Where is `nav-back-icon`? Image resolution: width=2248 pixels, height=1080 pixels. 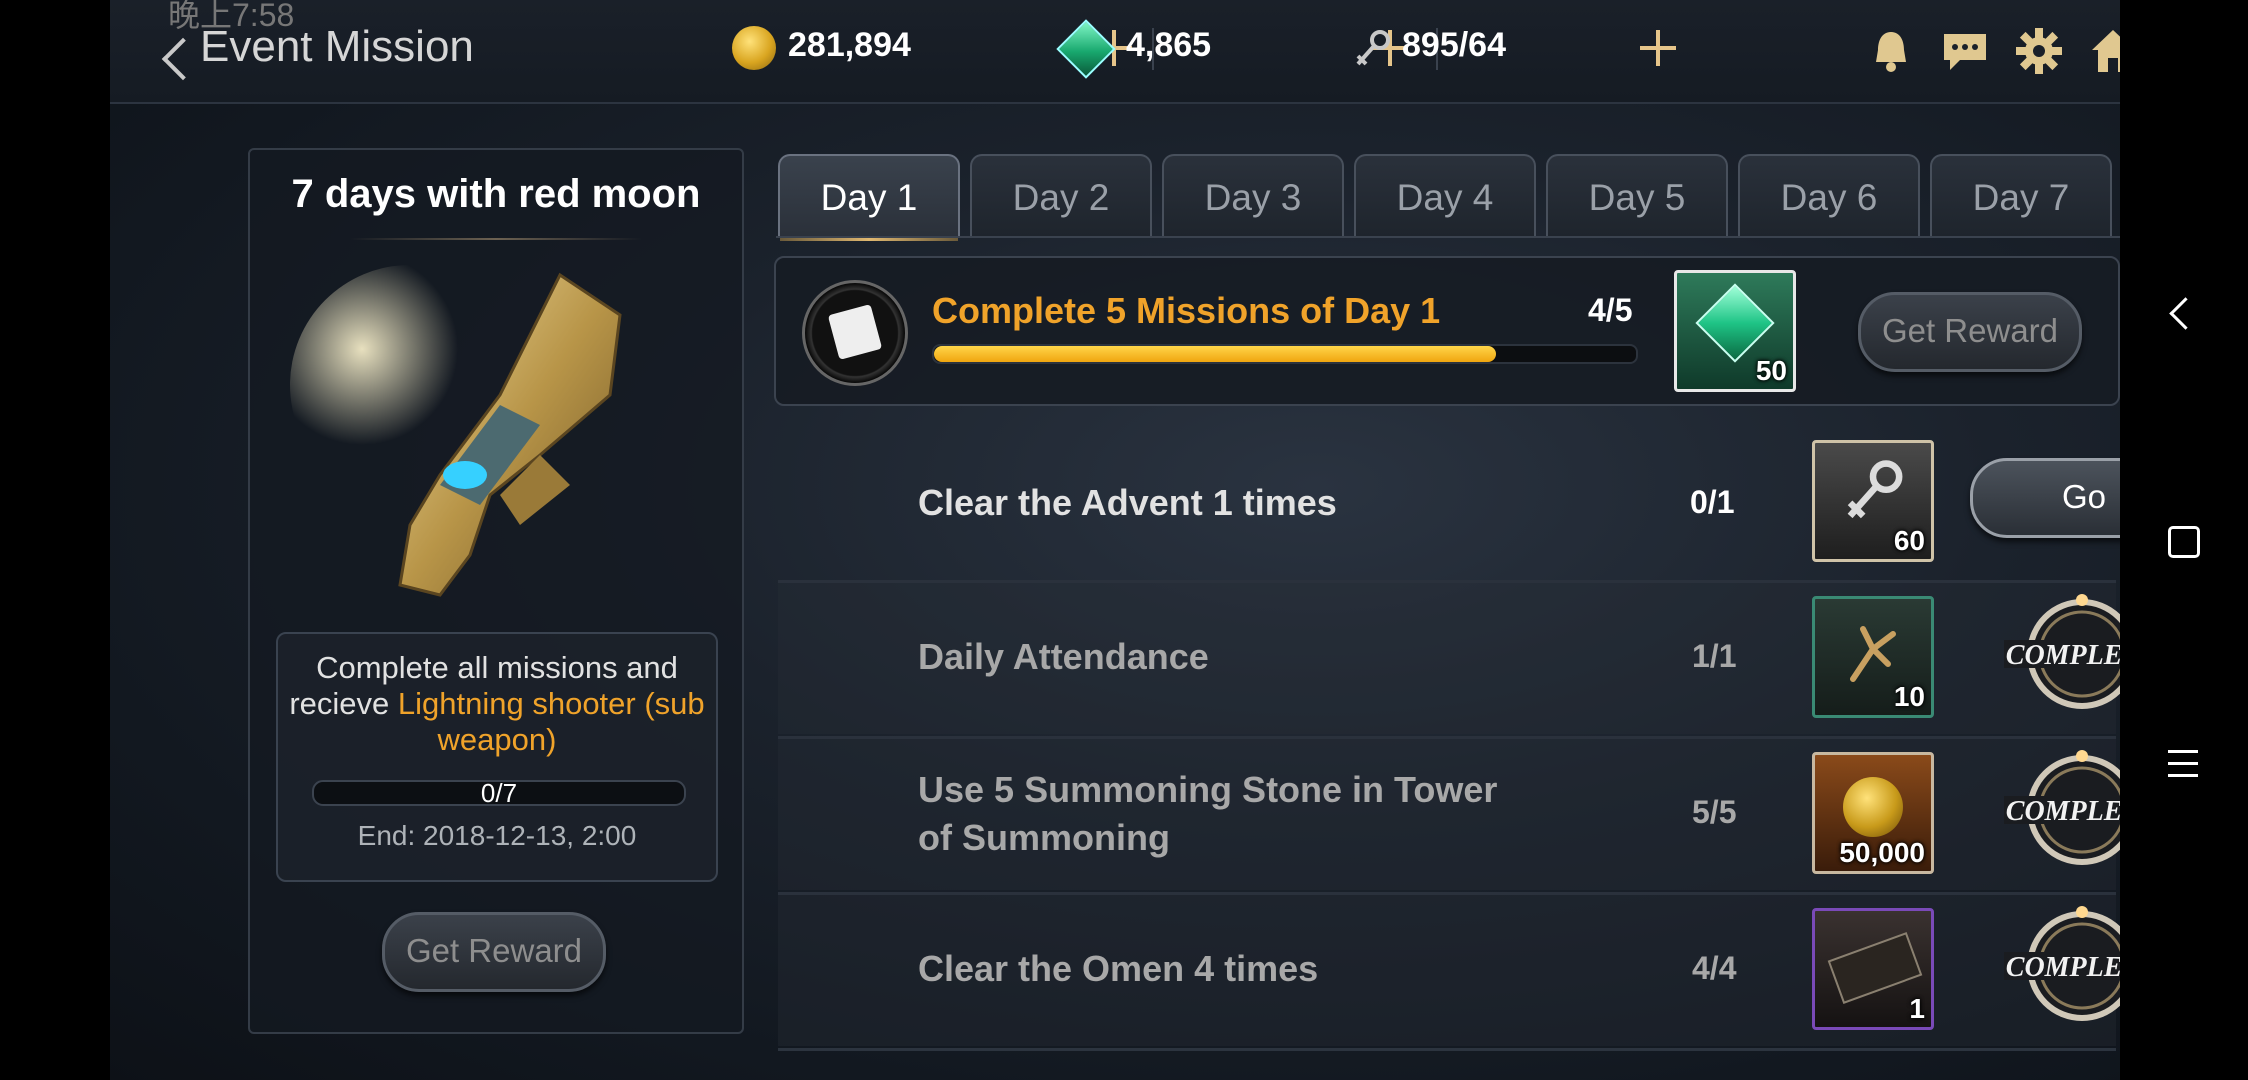
nav-back-icon is located at coordinates (2185, 313).